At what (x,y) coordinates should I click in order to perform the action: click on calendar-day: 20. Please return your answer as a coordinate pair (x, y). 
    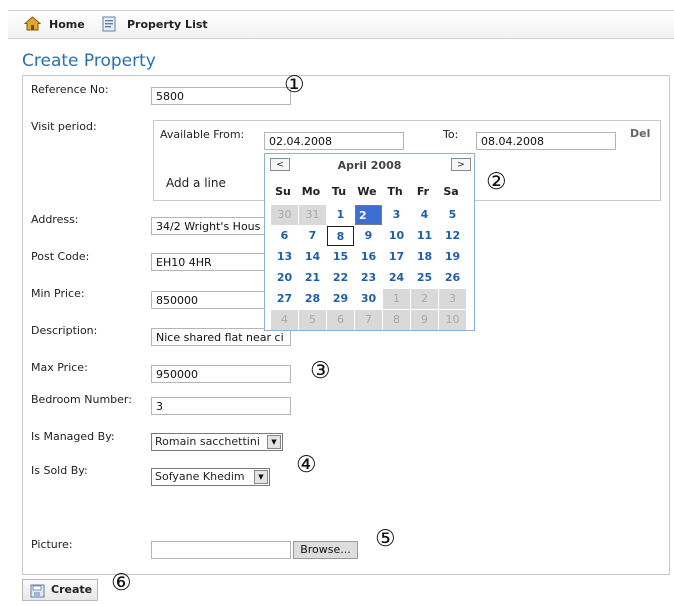
    Looking at the image, I should click on (284, 278).